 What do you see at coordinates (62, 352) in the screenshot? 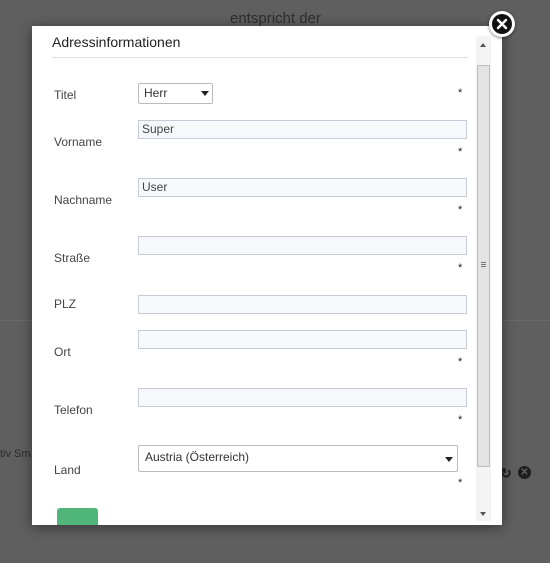
I see `ort-label: Ort` at bounding box center [62, 352].